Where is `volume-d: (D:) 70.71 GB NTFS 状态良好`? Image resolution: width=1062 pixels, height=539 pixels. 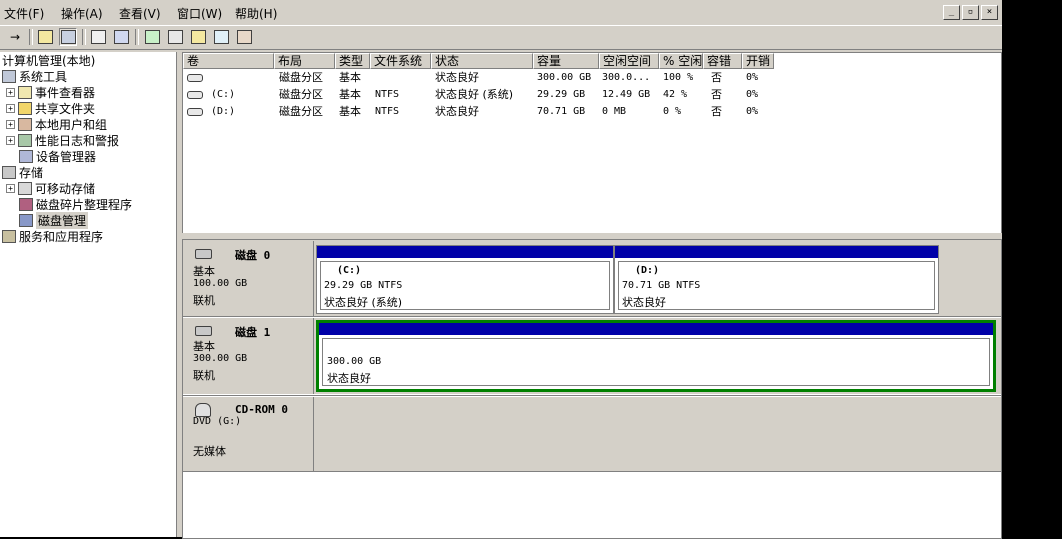
volume-d: (D:) 70.71 GB NTFS 状态良好 is located at coordinates (776, 279).